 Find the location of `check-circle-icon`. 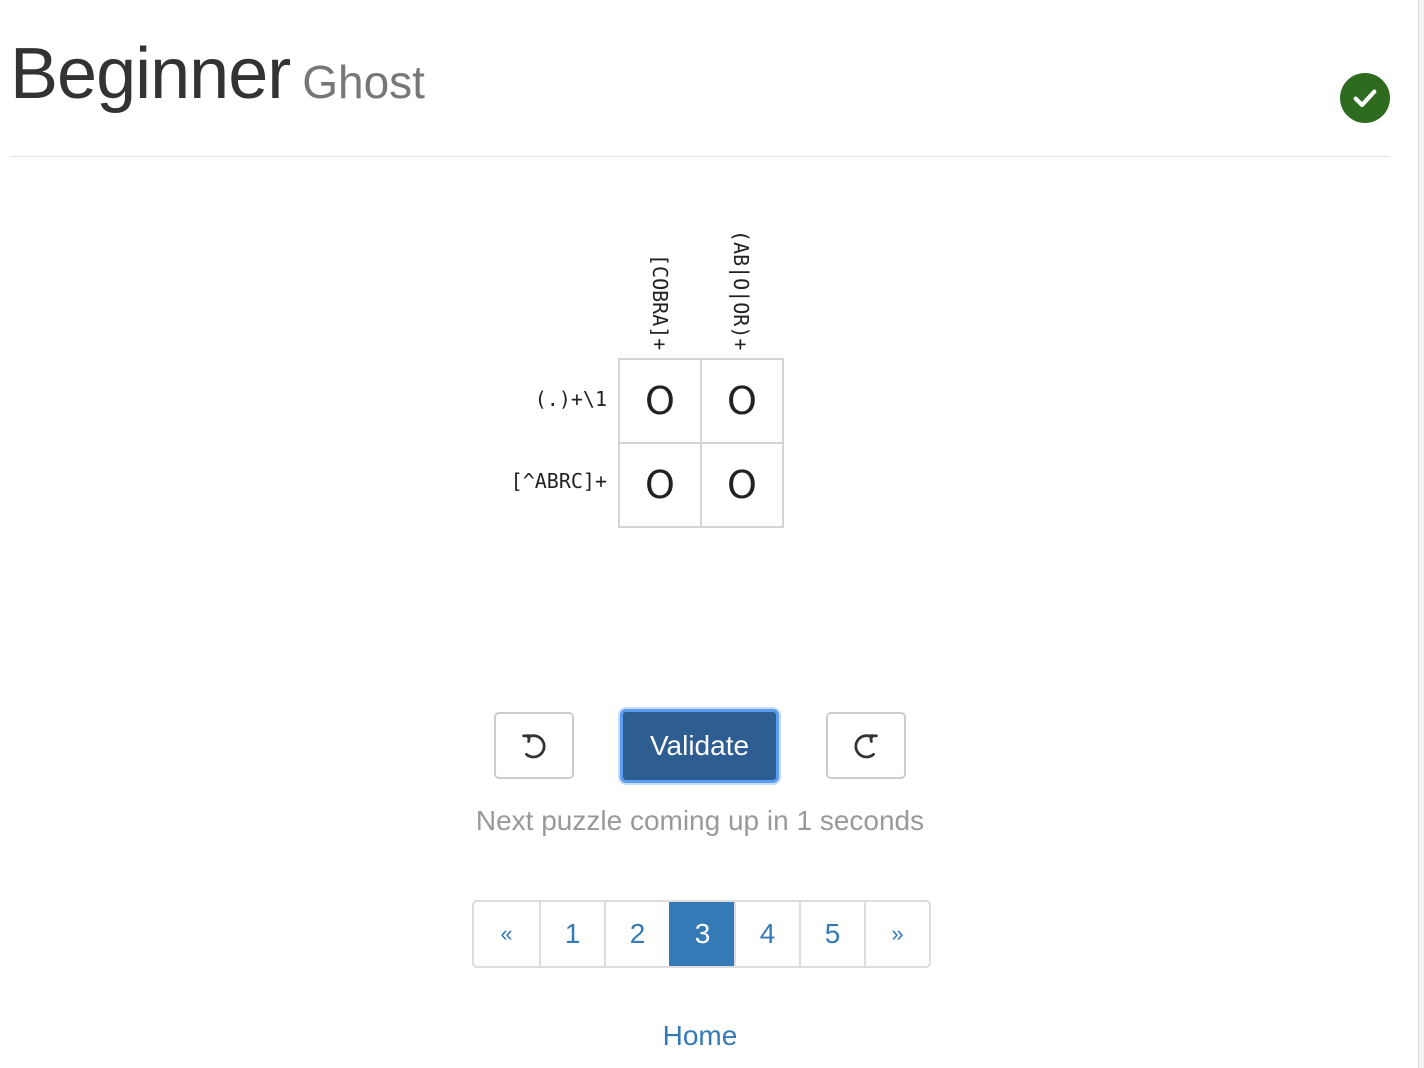

check-circle-icon is located at coordinates (1365, 98).